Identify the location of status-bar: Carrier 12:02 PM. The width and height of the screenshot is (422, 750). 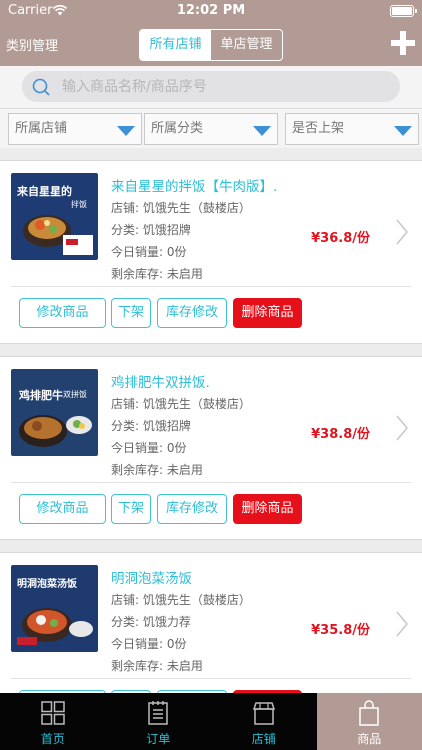
(211, 11).